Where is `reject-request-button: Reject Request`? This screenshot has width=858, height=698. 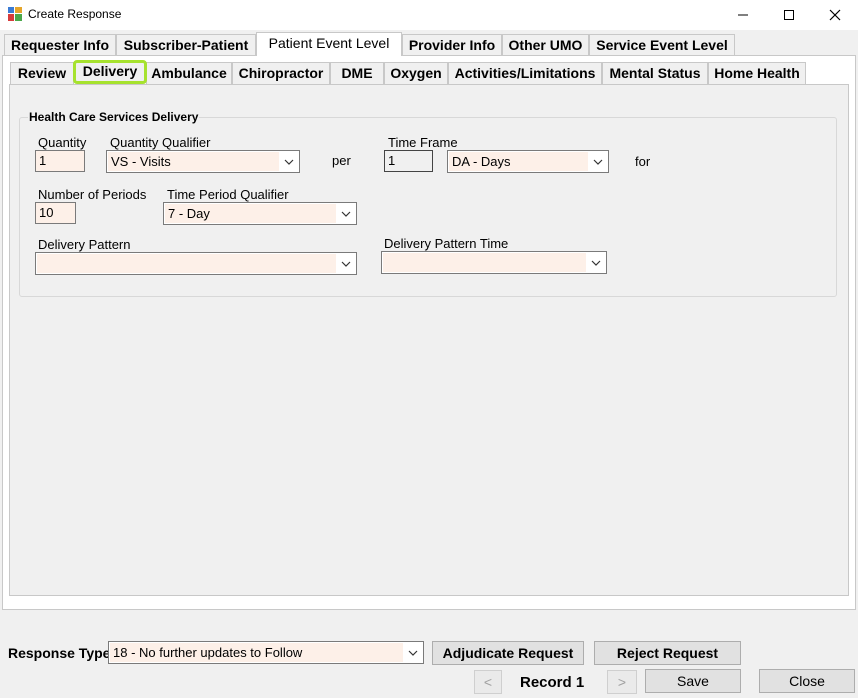 reject-request-button: Reject Request is located at coordinates (667, 653).